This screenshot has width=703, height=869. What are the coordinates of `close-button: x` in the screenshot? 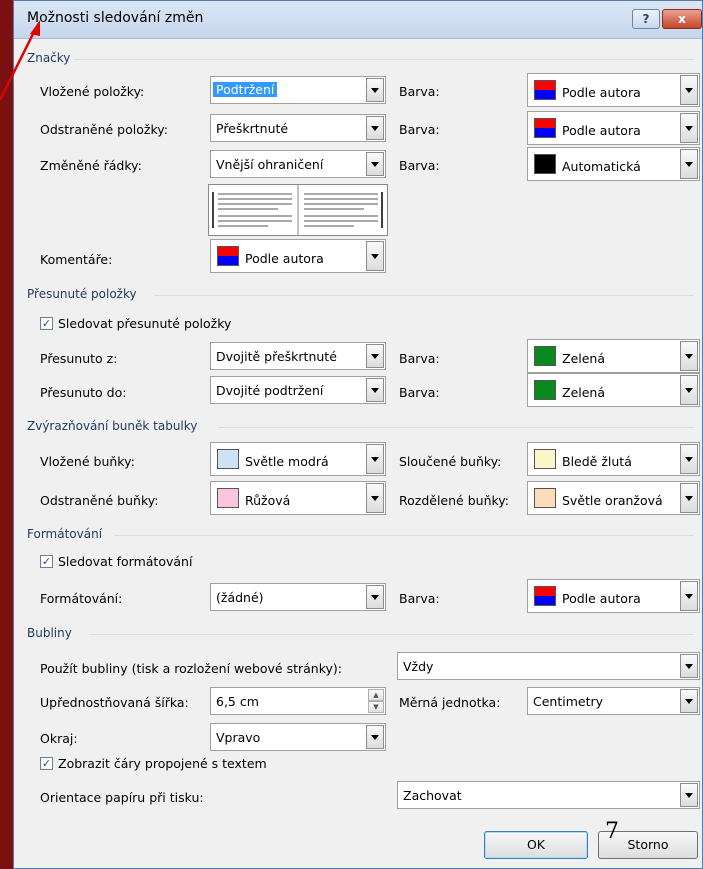 It's located at (682, 19).